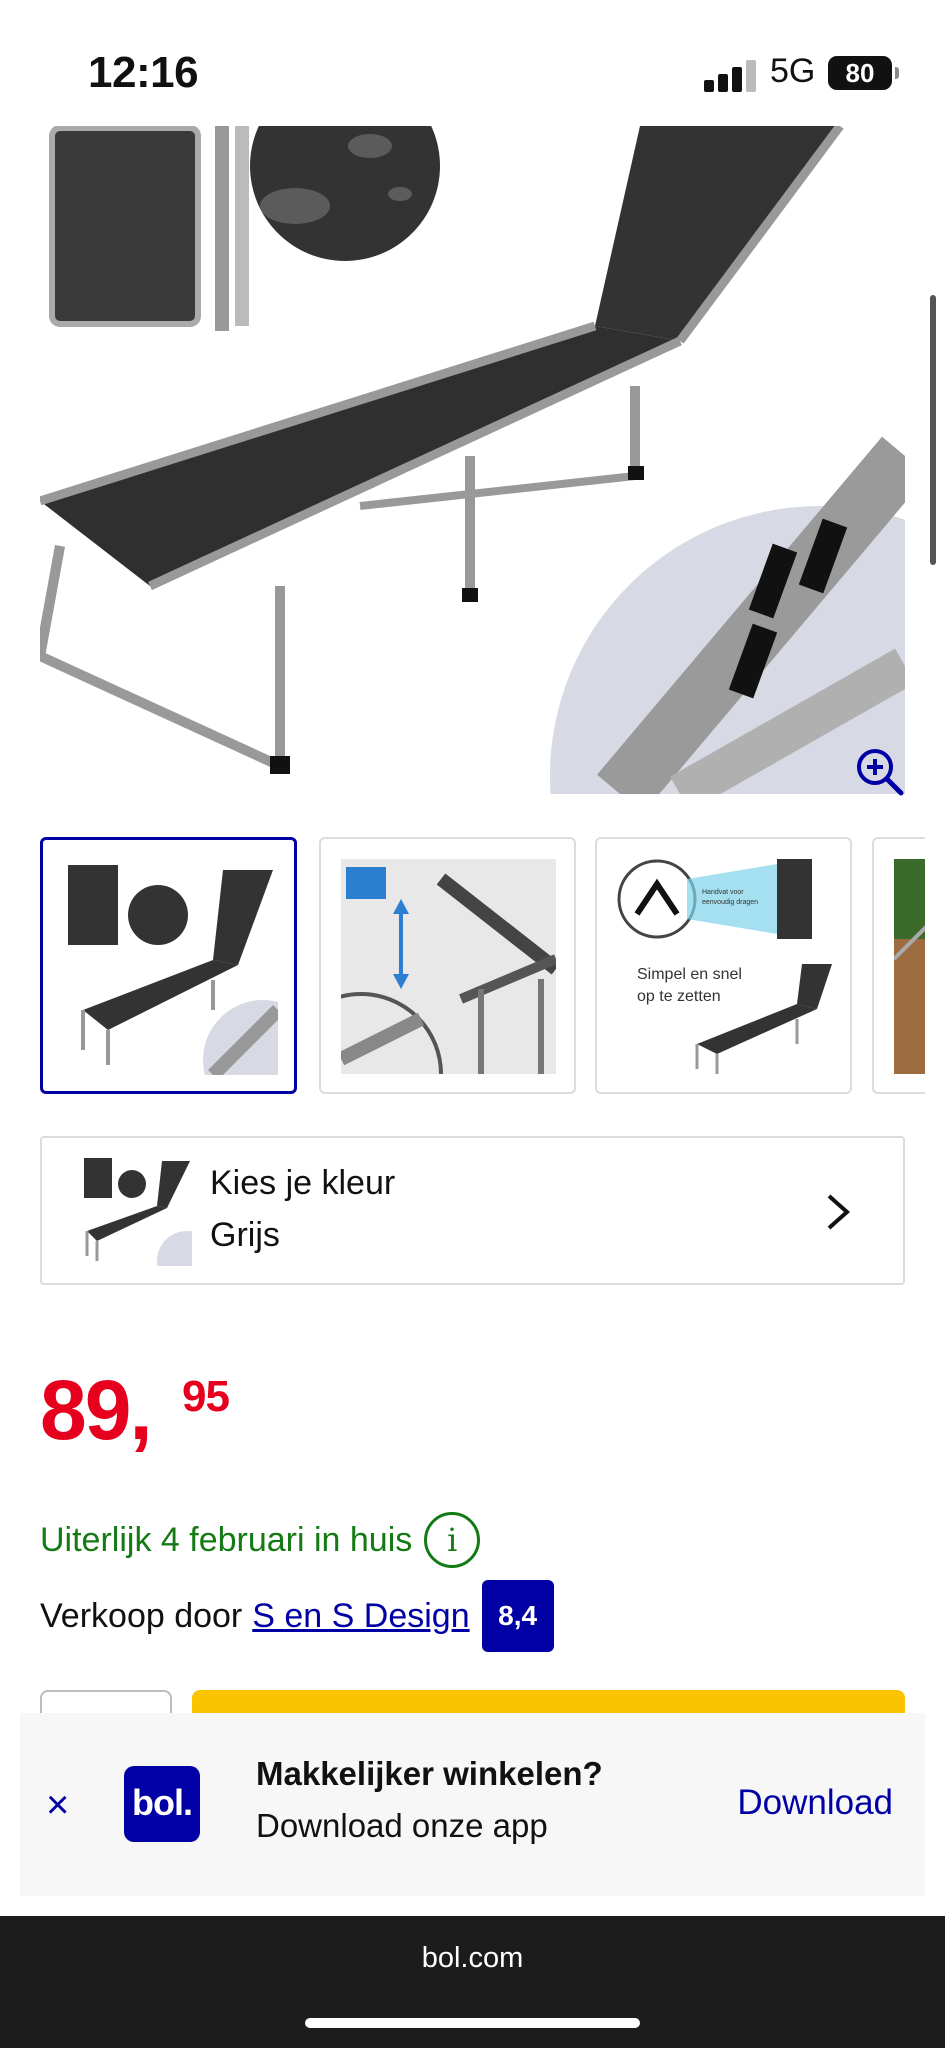 The width and height of the screenshot is (945, 2048). Describe the element at coordinates (141, 1615) in the screenshot. I see `seller-prefix: Verkoop door` at that location.